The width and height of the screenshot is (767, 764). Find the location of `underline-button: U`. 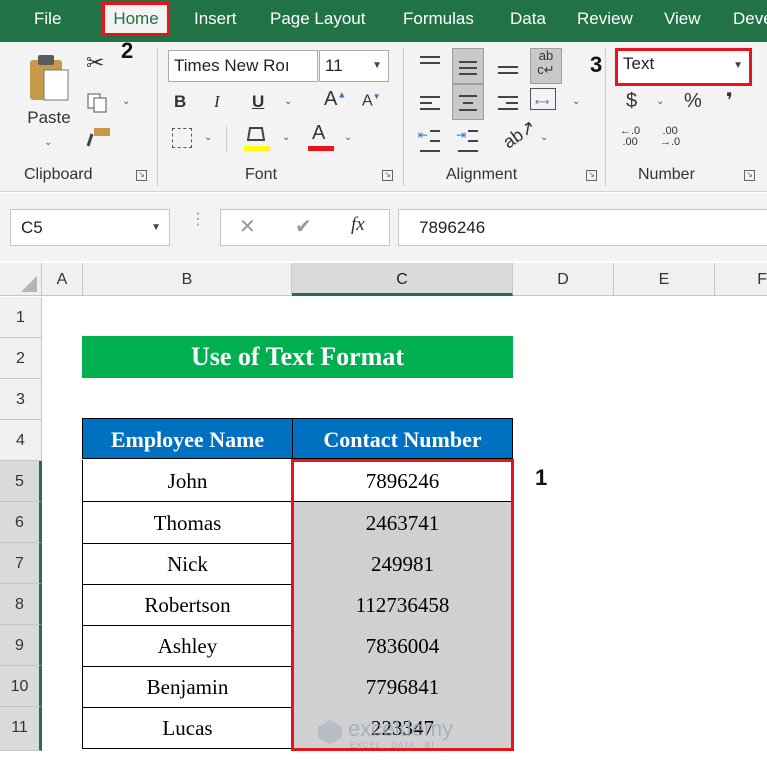

underline-button: U is located at coordinates (258, 102).